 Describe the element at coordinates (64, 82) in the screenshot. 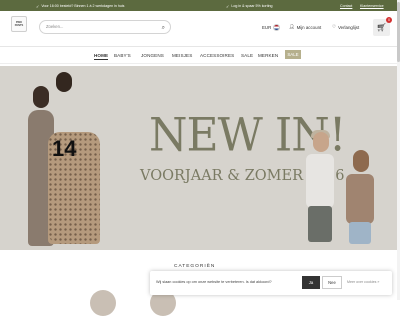

I see `child-figure-head` at that location.